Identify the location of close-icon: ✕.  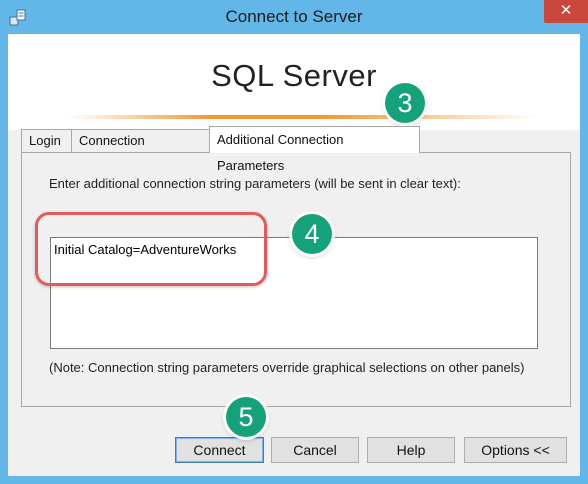
(566, 10).